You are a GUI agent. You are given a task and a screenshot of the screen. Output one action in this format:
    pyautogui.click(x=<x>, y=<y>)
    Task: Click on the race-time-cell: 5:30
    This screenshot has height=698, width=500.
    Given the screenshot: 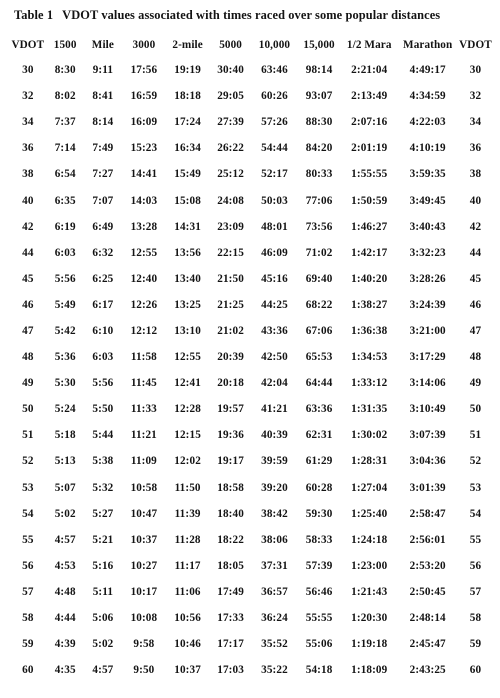 What is the action you would take?
    pyautogui.click(x=65, y=383)
    